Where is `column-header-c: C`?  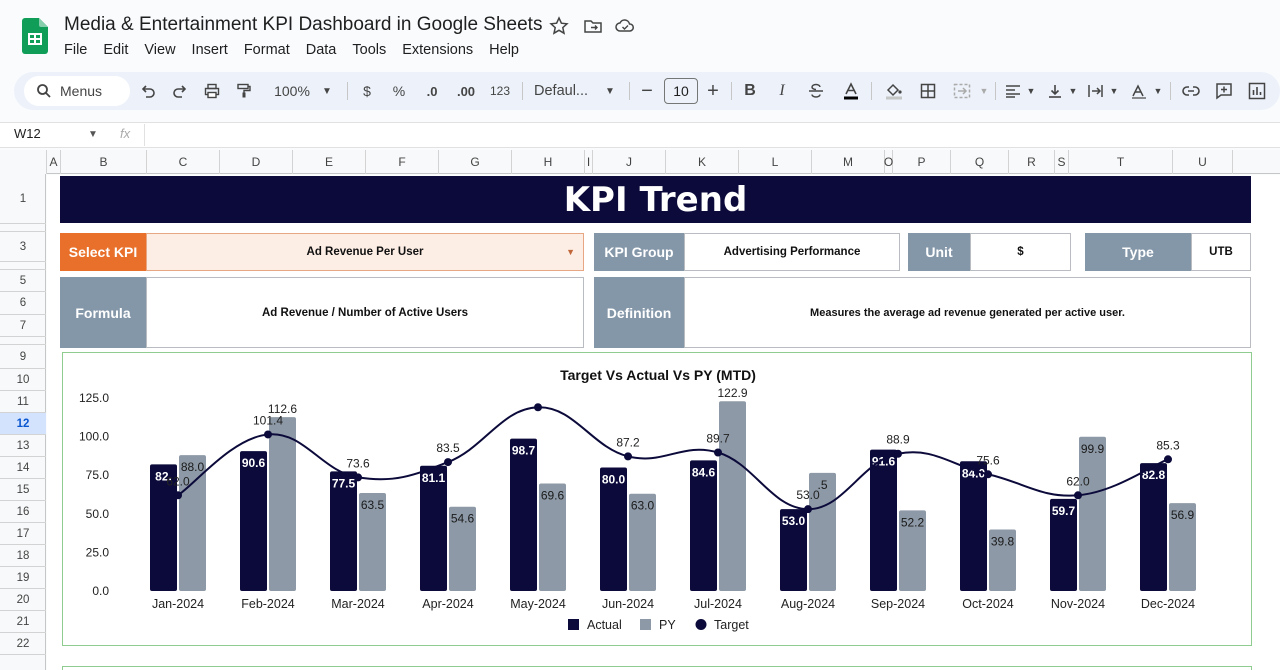 column-header-c: C is located at coordinates (183, 162).